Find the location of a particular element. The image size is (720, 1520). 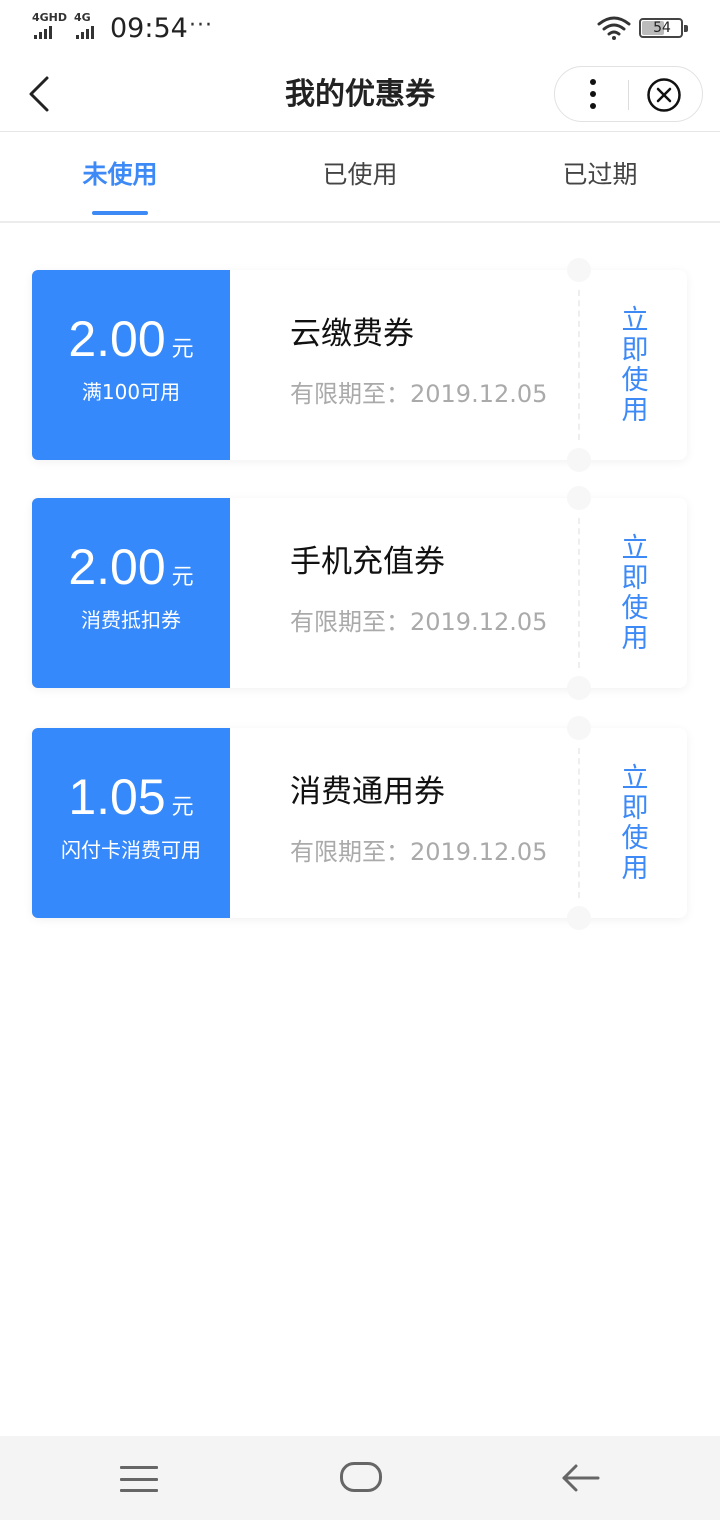

coupon-name: 消费通用券 is located at coordinates (367, 792).